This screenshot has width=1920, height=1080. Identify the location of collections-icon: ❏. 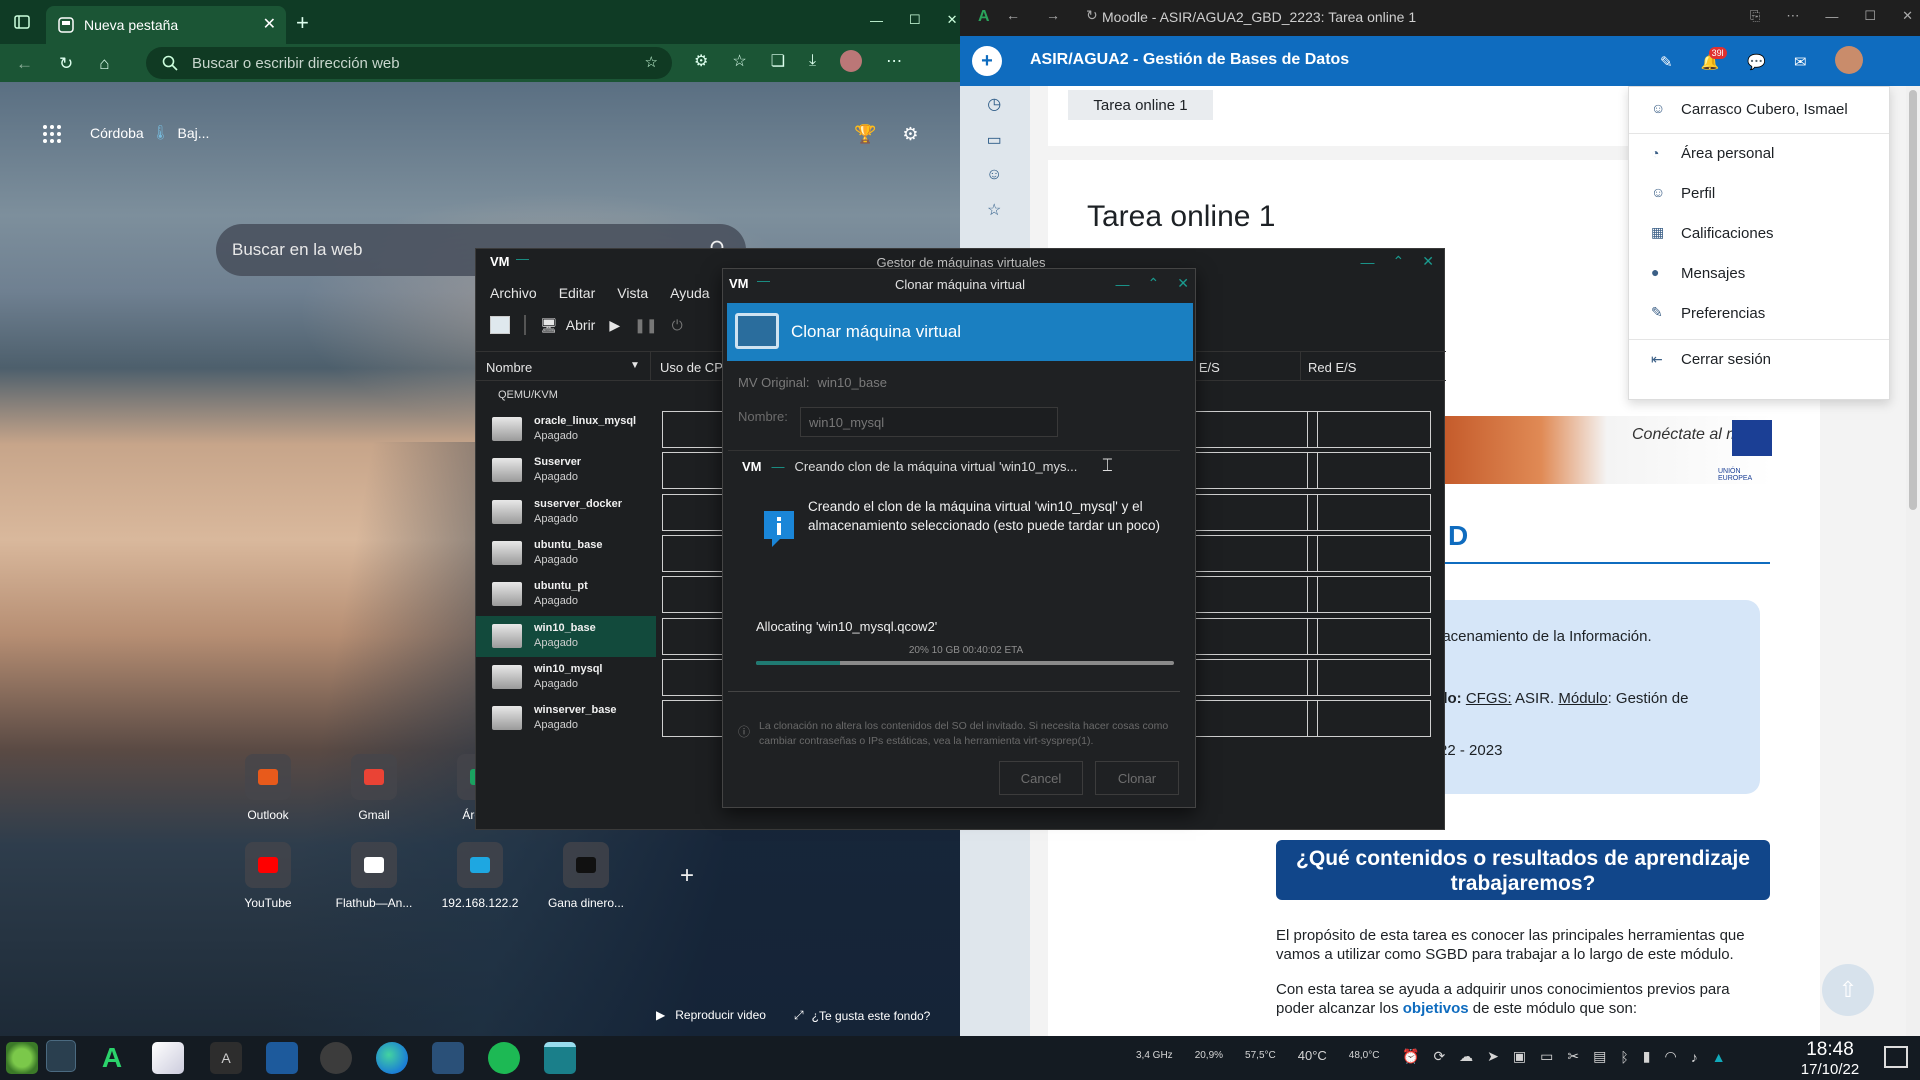
(778, 61).